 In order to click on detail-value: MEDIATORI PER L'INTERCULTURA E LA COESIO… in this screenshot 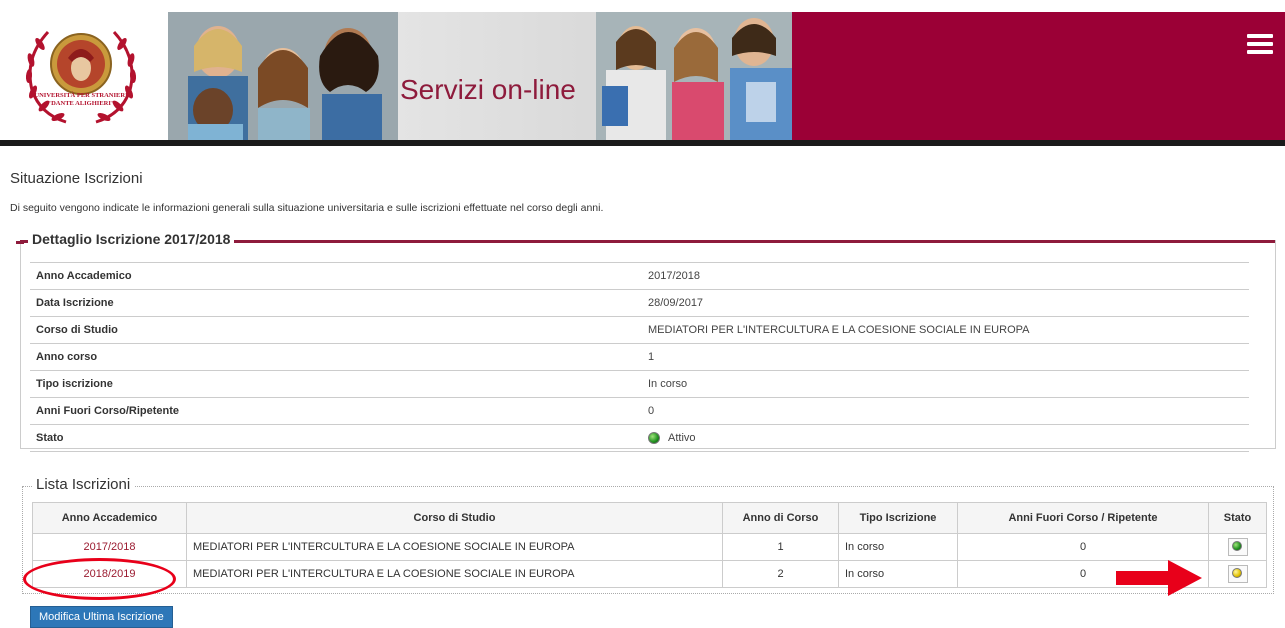, I will do `click(945, 330)`.